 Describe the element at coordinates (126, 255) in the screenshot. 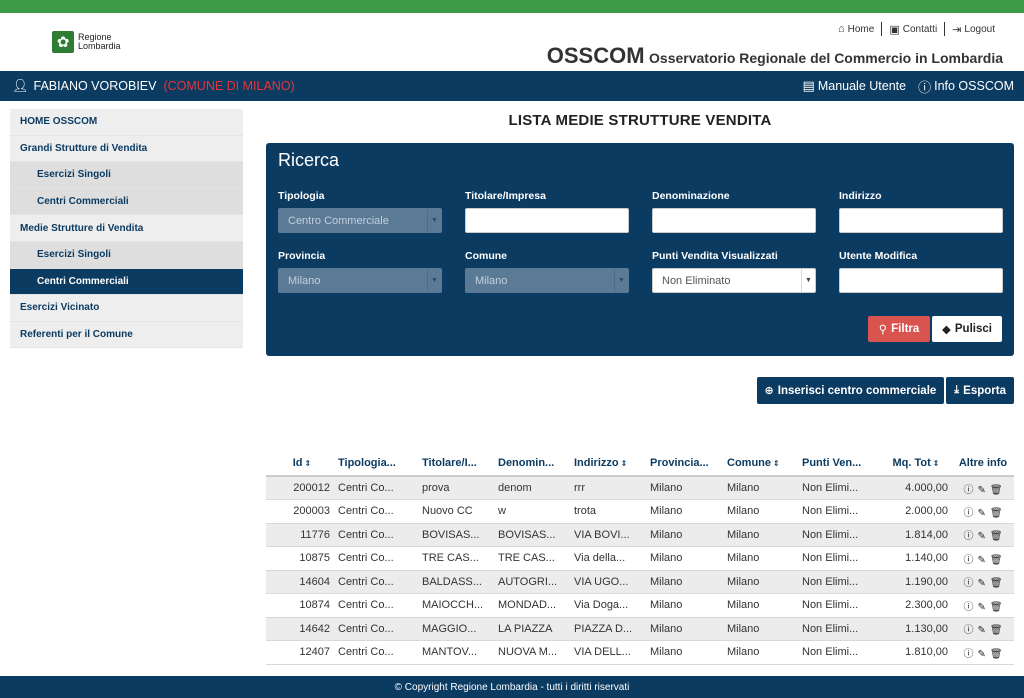

I see `sidebar-item-medie-esercizi-singoli: Esercizi Singoli` at that location.